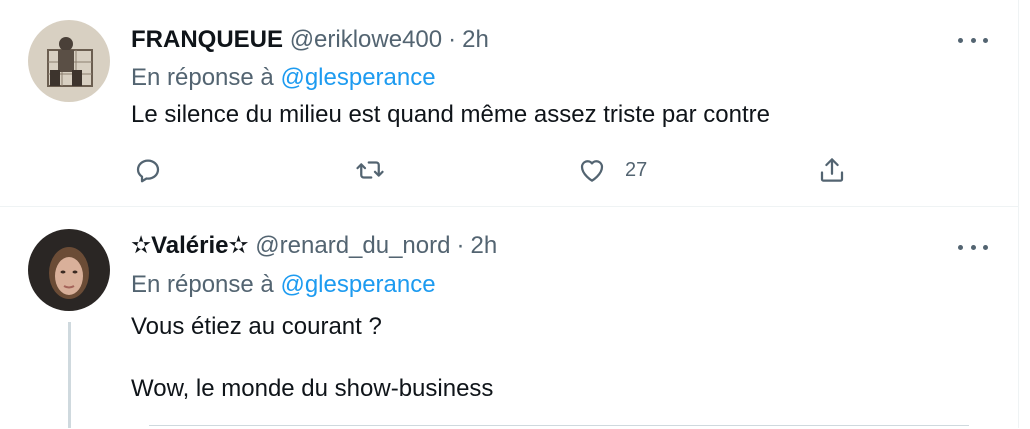 The image size is (1030, 429). I want to click on reply-icon, so click(148, 171).